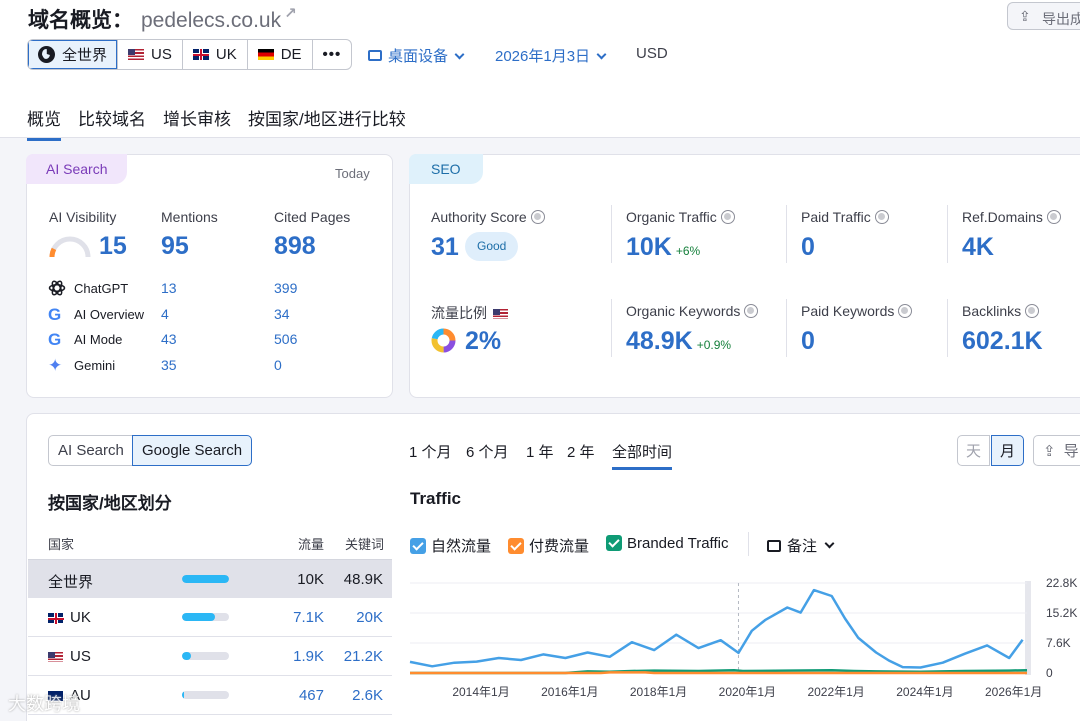 The width and height of the screenshot is (1080, 721). What do you see at coordinates (678, 543) in the screenshot?
I see `legend-label: Branded Traffic` at bounding box center [678, 543].